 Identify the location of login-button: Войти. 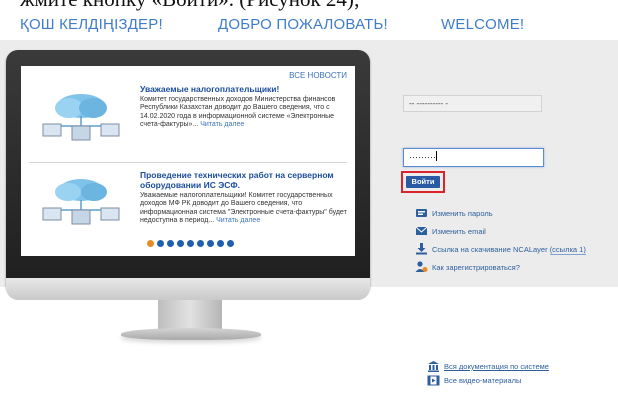
(423, 182).